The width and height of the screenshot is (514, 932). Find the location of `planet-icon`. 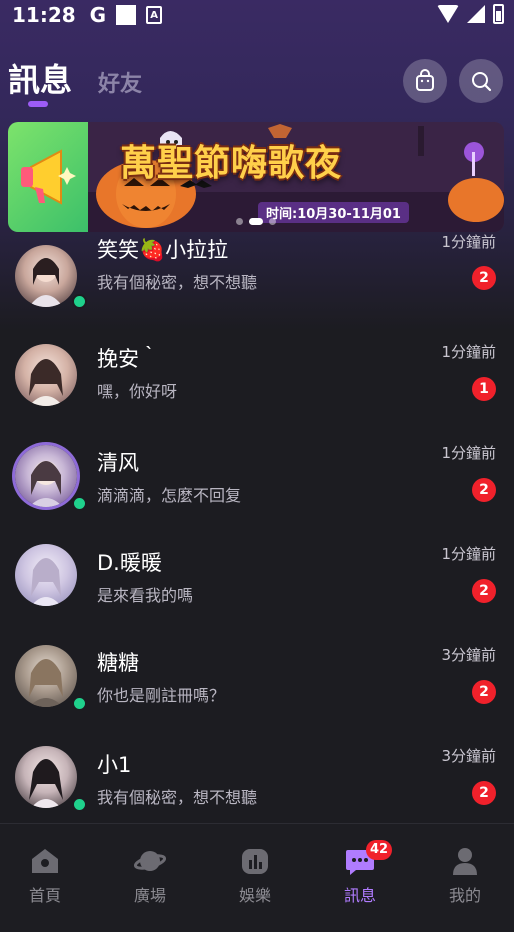

planet-icon is located at coordinates (150, 861).